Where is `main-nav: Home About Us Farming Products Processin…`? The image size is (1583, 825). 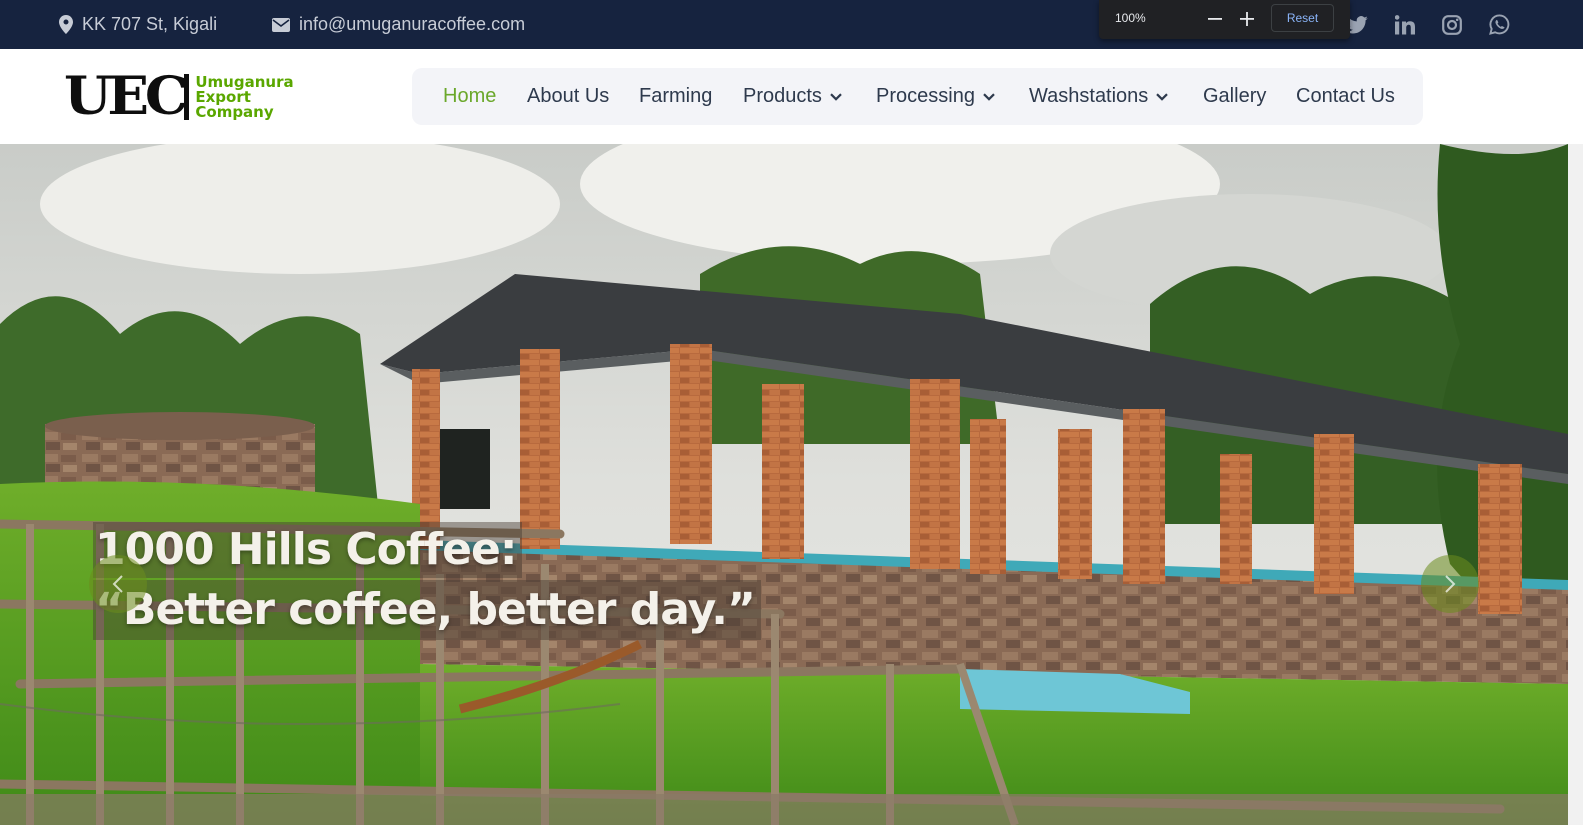
main-nav: Home About Us Farming Products Processin… is located at coordinates (917, 96).